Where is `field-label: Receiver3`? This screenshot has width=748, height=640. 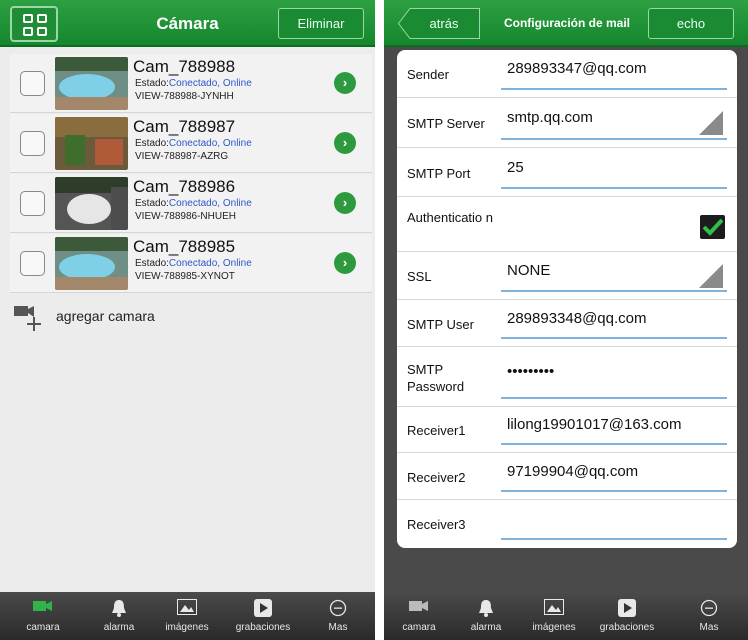 field-label: Receiver3 is located at coordinates (436, 524).